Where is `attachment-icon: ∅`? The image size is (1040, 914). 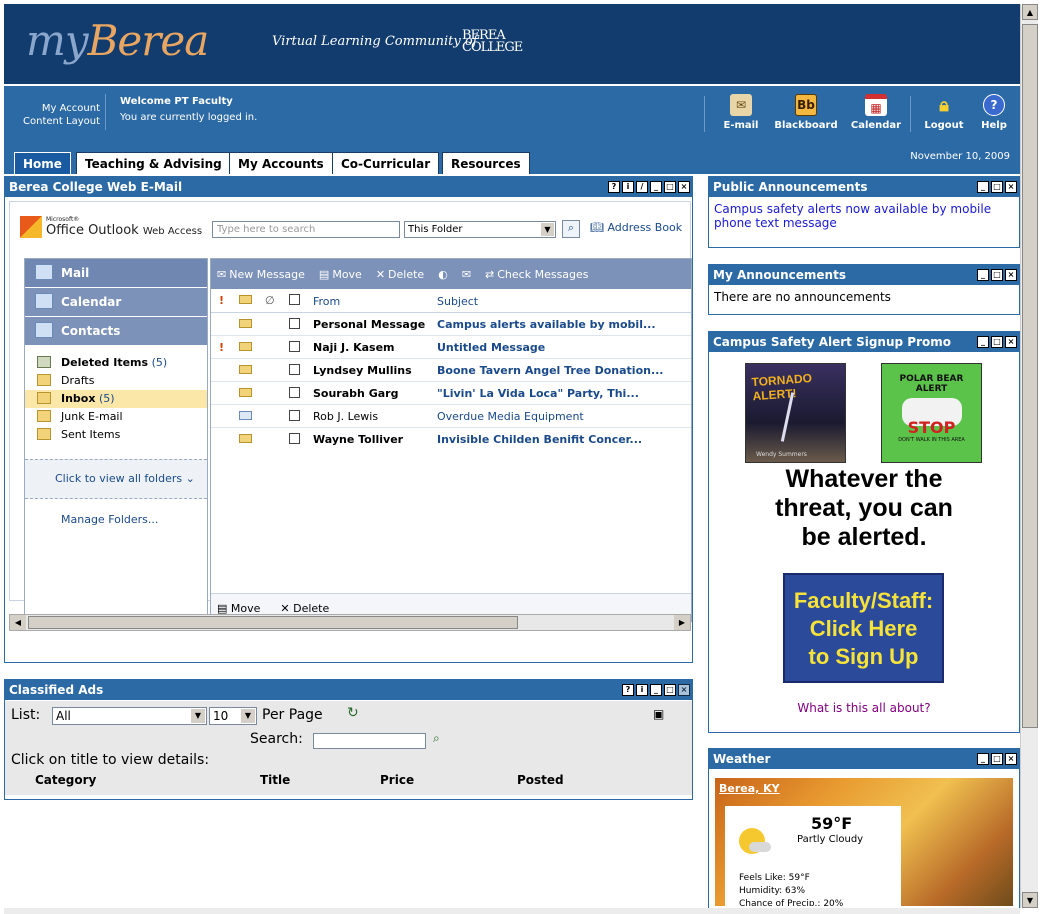
attachment-icon: ∅ is located at coordinates (270, 300).